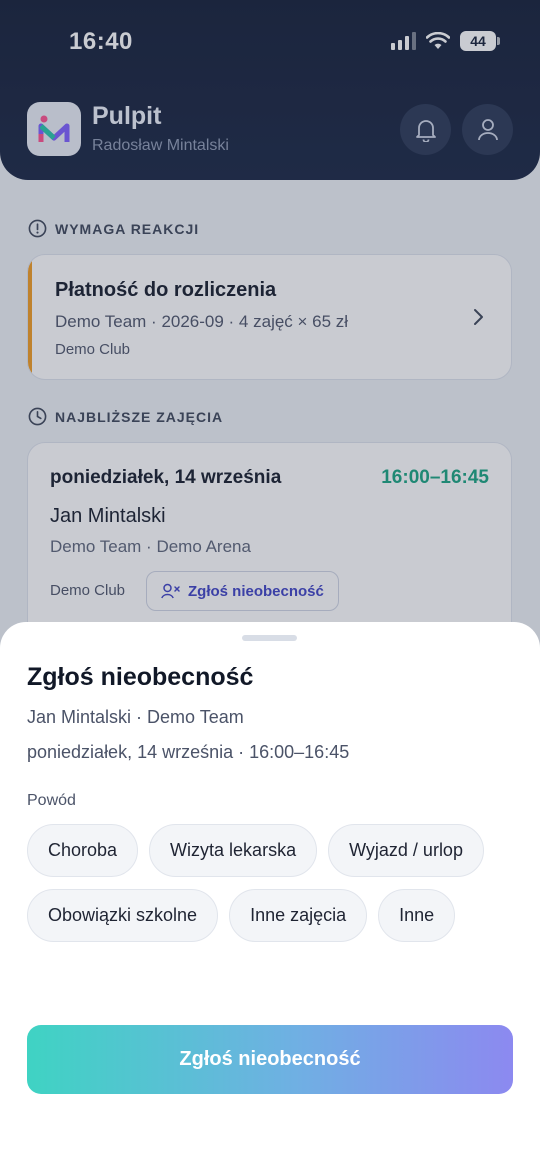  I want to click on submit-absence-button: Zgłoś nieobecność, so click(270, 1059).